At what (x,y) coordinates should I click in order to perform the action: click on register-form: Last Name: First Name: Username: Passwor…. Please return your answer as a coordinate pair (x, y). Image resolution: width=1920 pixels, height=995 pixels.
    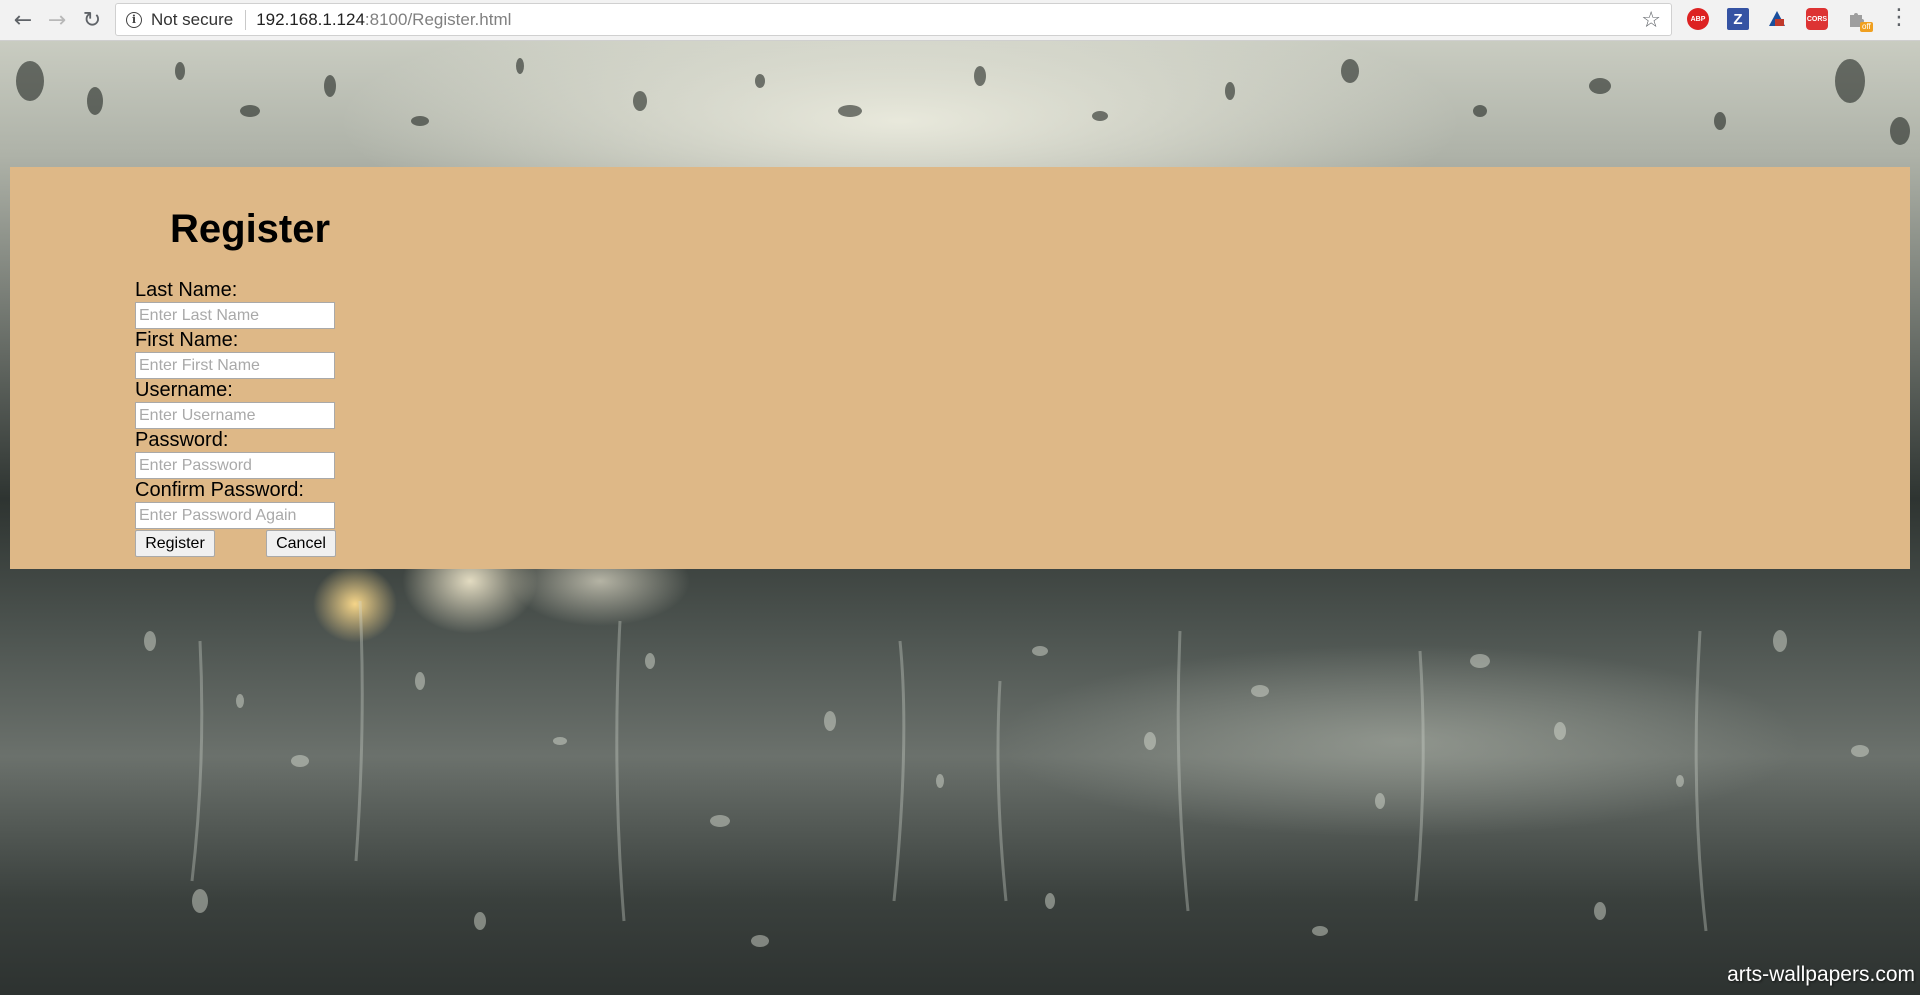
    Looking at the image, I should click on (245, 418).